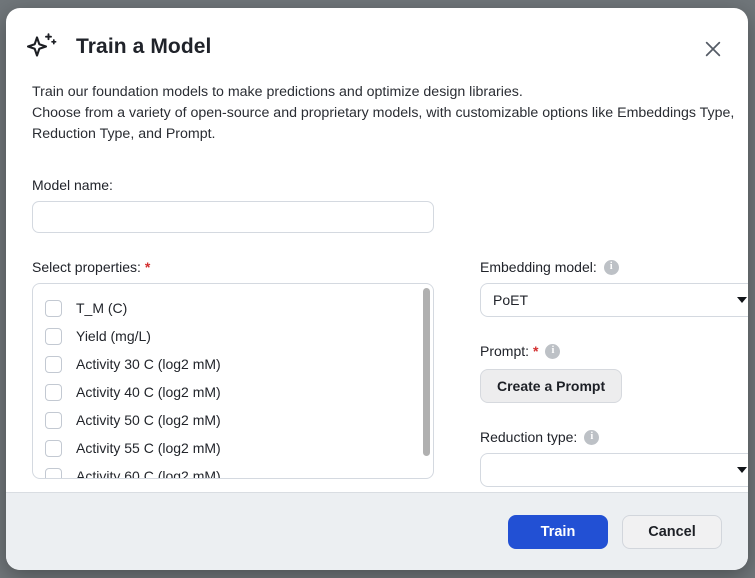  What do you see at coordinates (558, 531) in the screenshot?
I see `train-button: Train` at bounding box center [558, 531].